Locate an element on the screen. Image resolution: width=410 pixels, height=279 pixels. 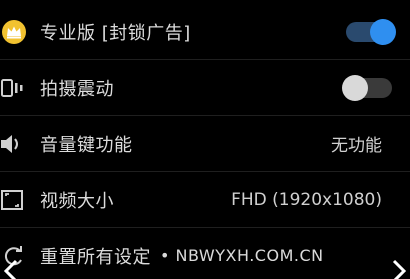
vibrate-icon is located at coordinates (14, 88).